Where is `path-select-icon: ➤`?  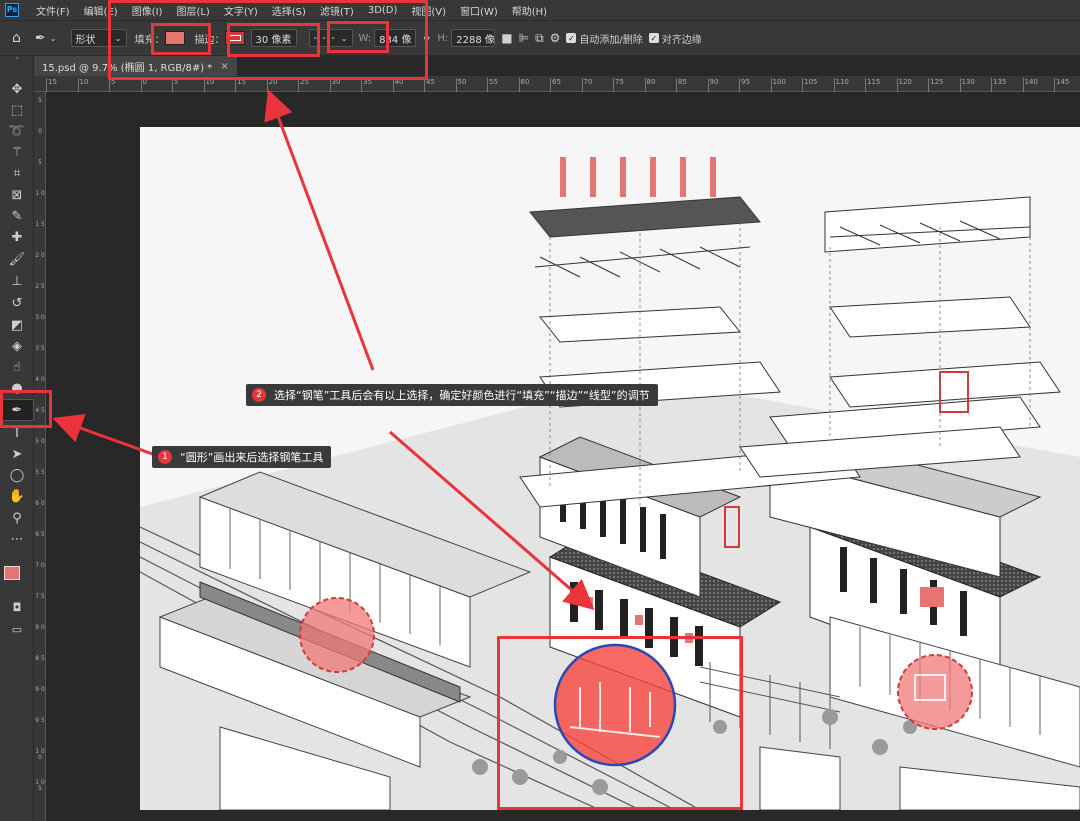 path-select-icon: ➤ is located at coordinates (17, 454).